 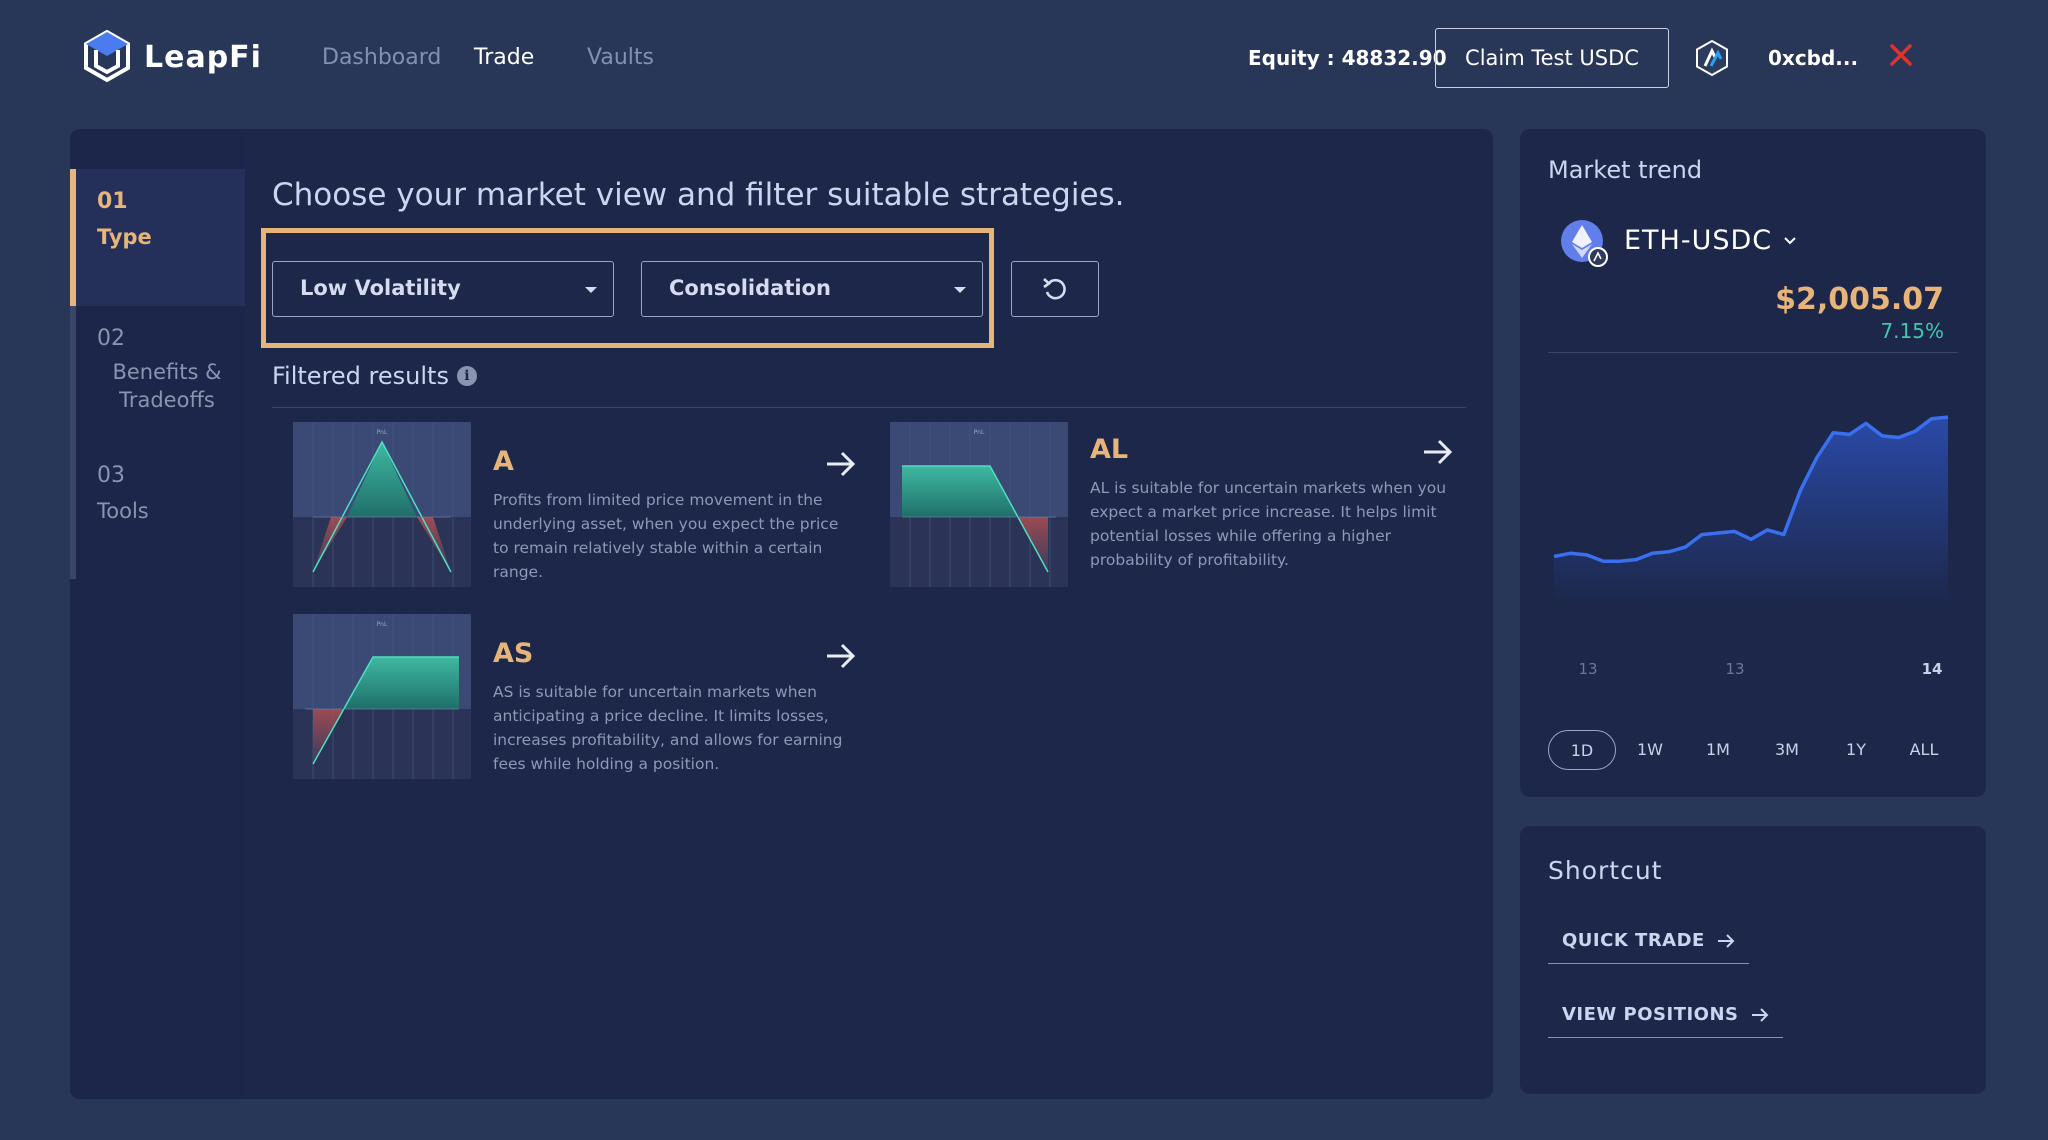 What do you see at coordinates (1753, 960) in the screenshot?
I see `shortcut-panel: Shortcut QUICK TRADE VIEW POSITIONS` at bounding box center [1753, 960].